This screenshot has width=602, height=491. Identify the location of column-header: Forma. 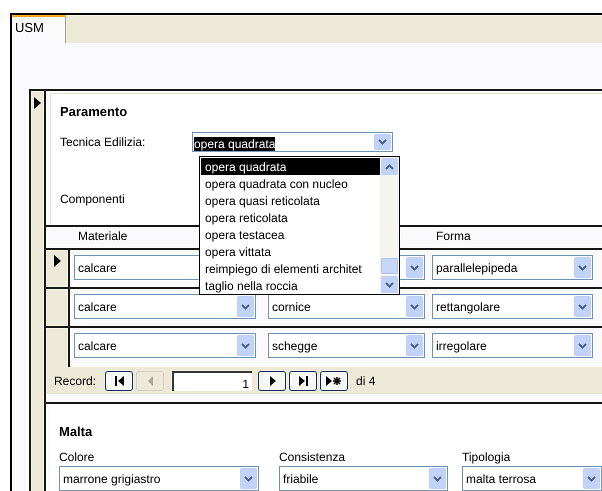
(453, 236).